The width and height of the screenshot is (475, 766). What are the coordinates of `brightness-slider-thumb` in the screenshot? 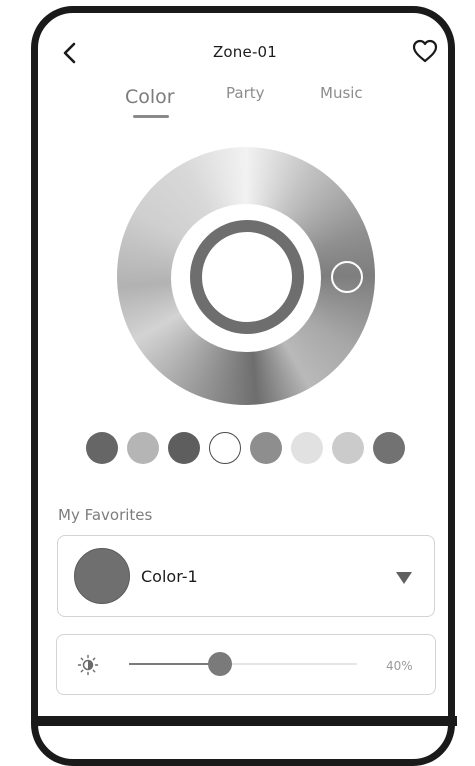 It's located at (220, 664).